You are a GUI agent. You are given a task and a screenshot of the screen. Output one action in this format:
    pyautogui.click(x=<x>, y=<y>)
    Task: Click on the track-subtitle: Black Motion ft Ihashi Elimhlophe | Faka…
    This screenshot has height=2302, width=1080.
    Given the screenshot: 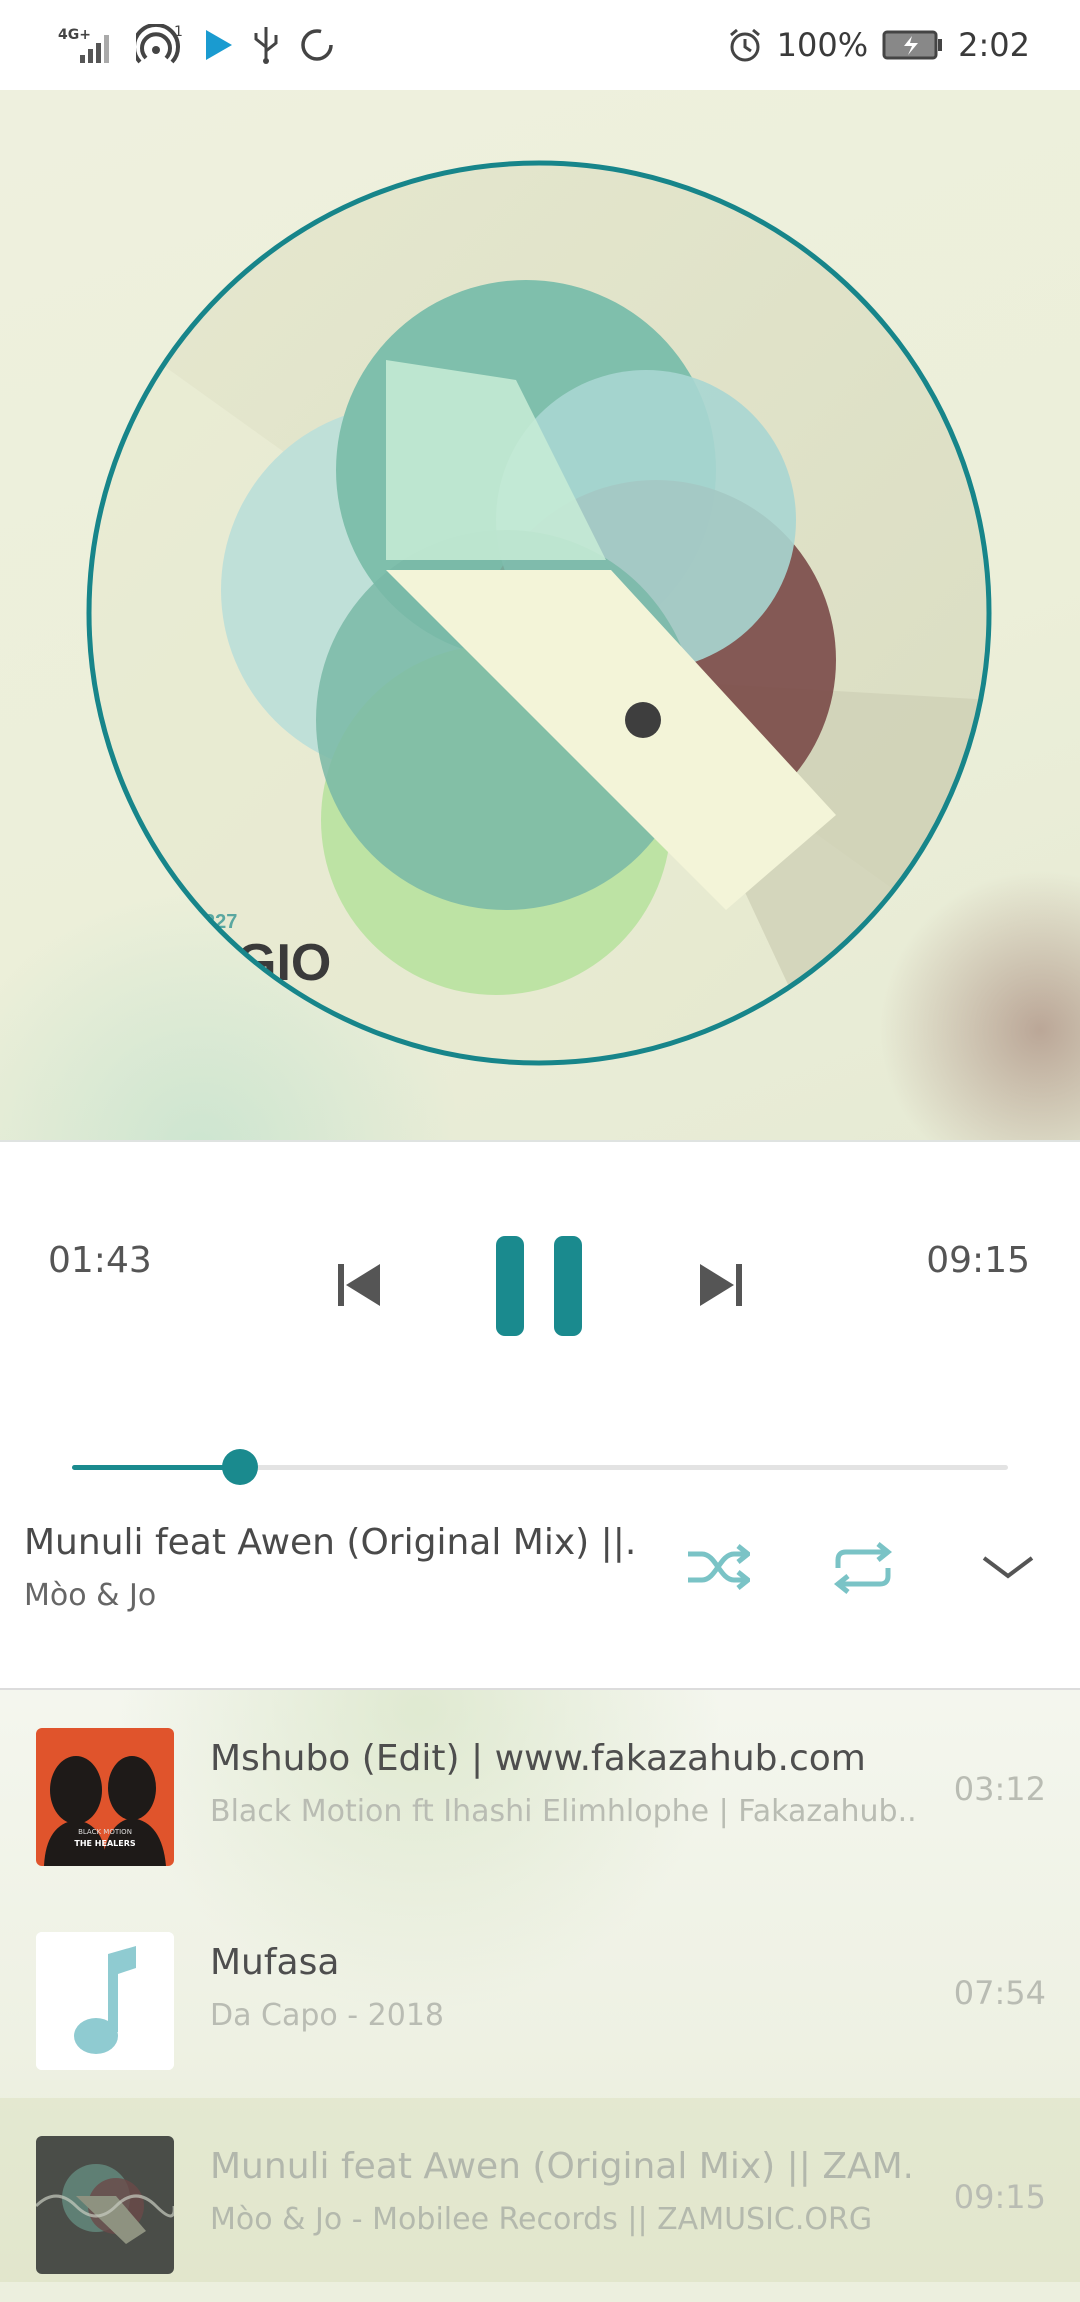 What is the action you would take?
    pyautogui.click(x=562, y=1811)
    